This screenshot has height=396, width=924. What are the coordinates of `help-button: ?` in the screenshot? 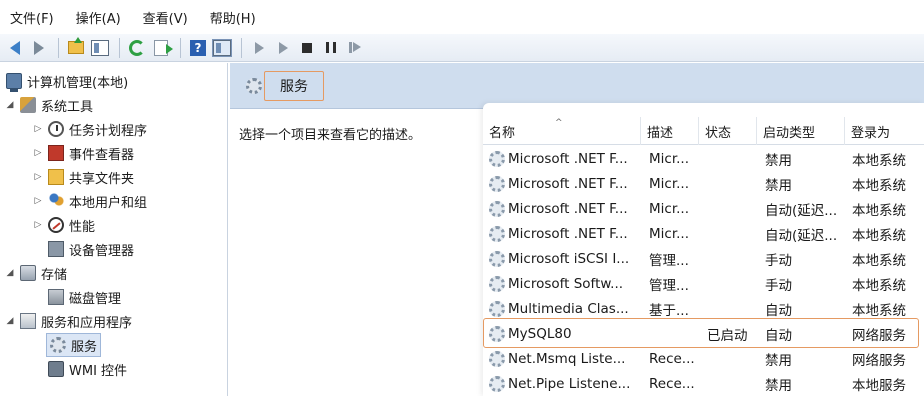 It's located at (198, 48).